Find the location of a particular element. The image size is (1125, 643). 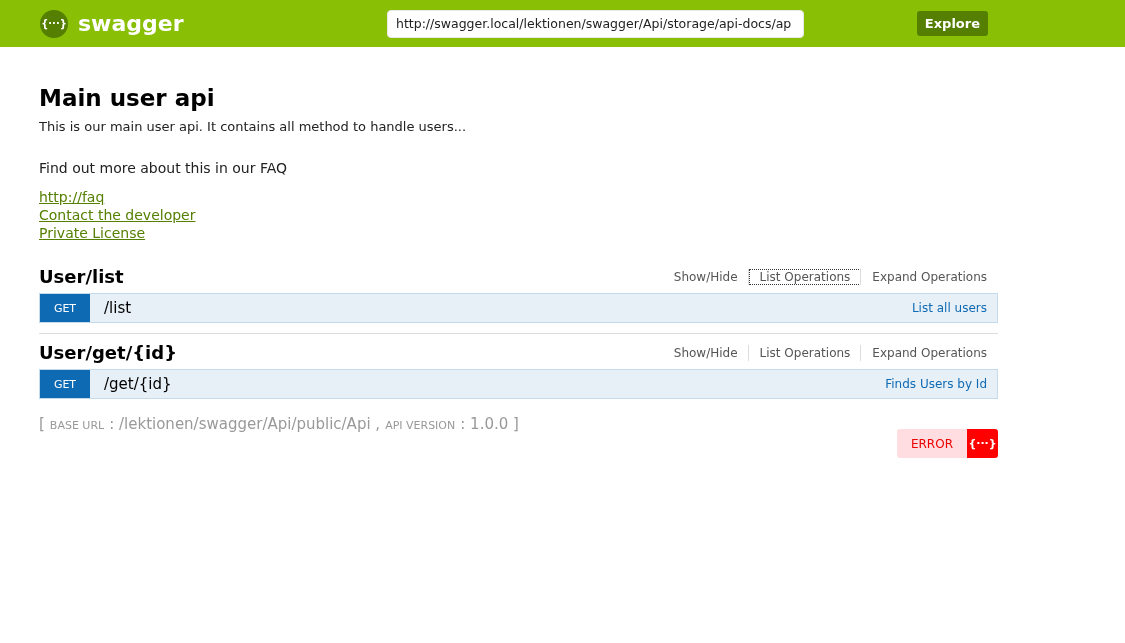

operation-row: GET /list List all users is located at coordinates (518, 308).